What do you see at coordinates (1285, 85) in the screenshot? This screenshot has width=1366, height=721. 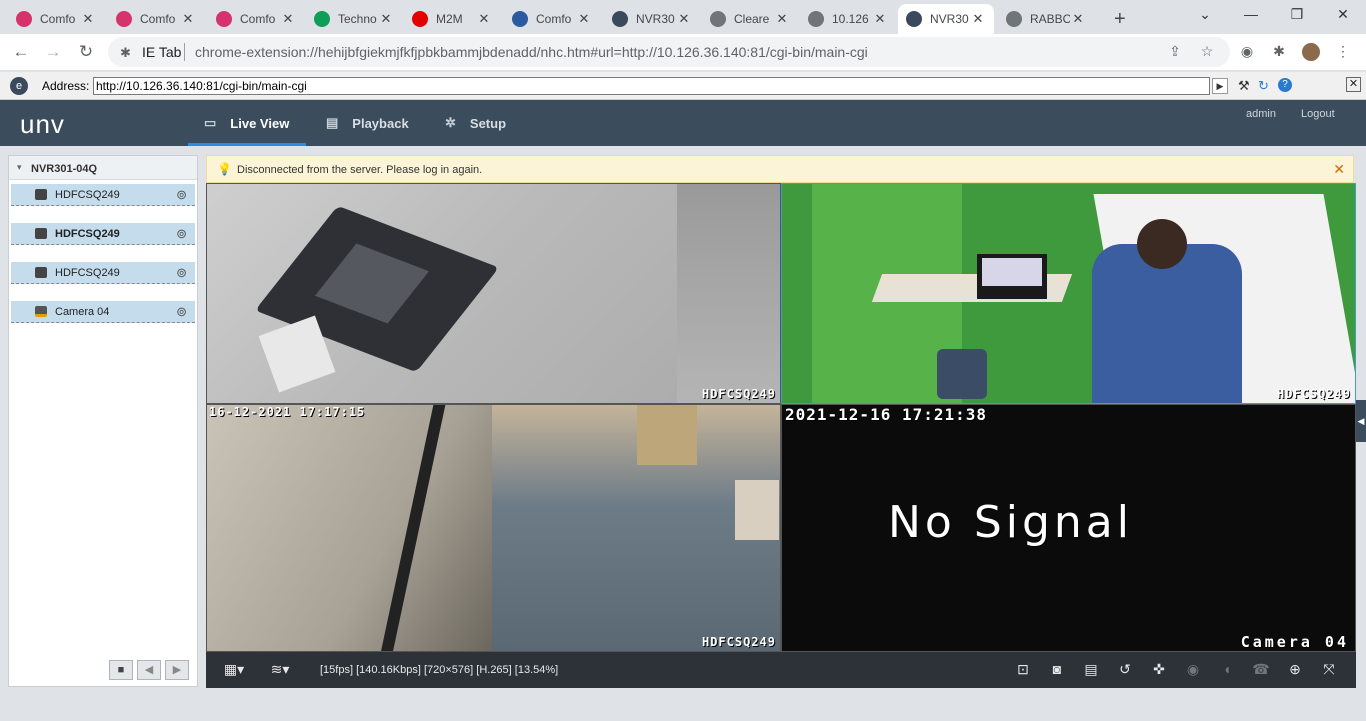 I see `help-icon: ?` at bounding box center [1285, 85].